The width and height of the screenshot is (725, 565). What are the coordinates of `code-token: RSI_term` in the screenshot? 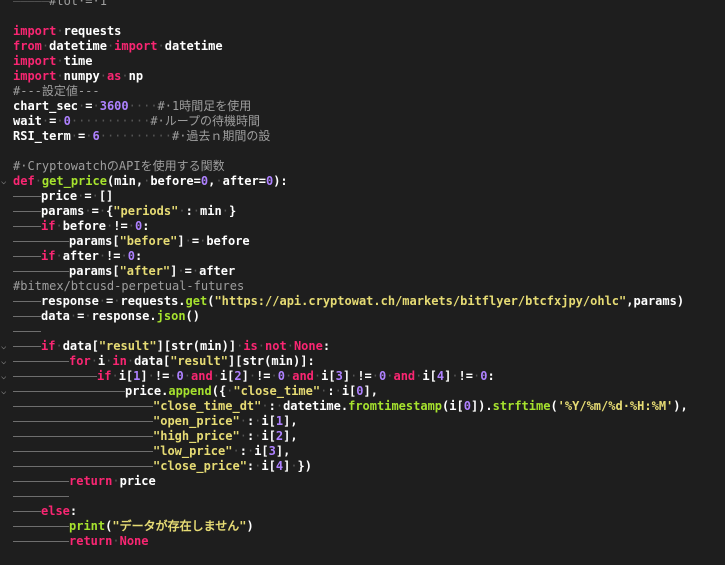 It's located at (42, 136).